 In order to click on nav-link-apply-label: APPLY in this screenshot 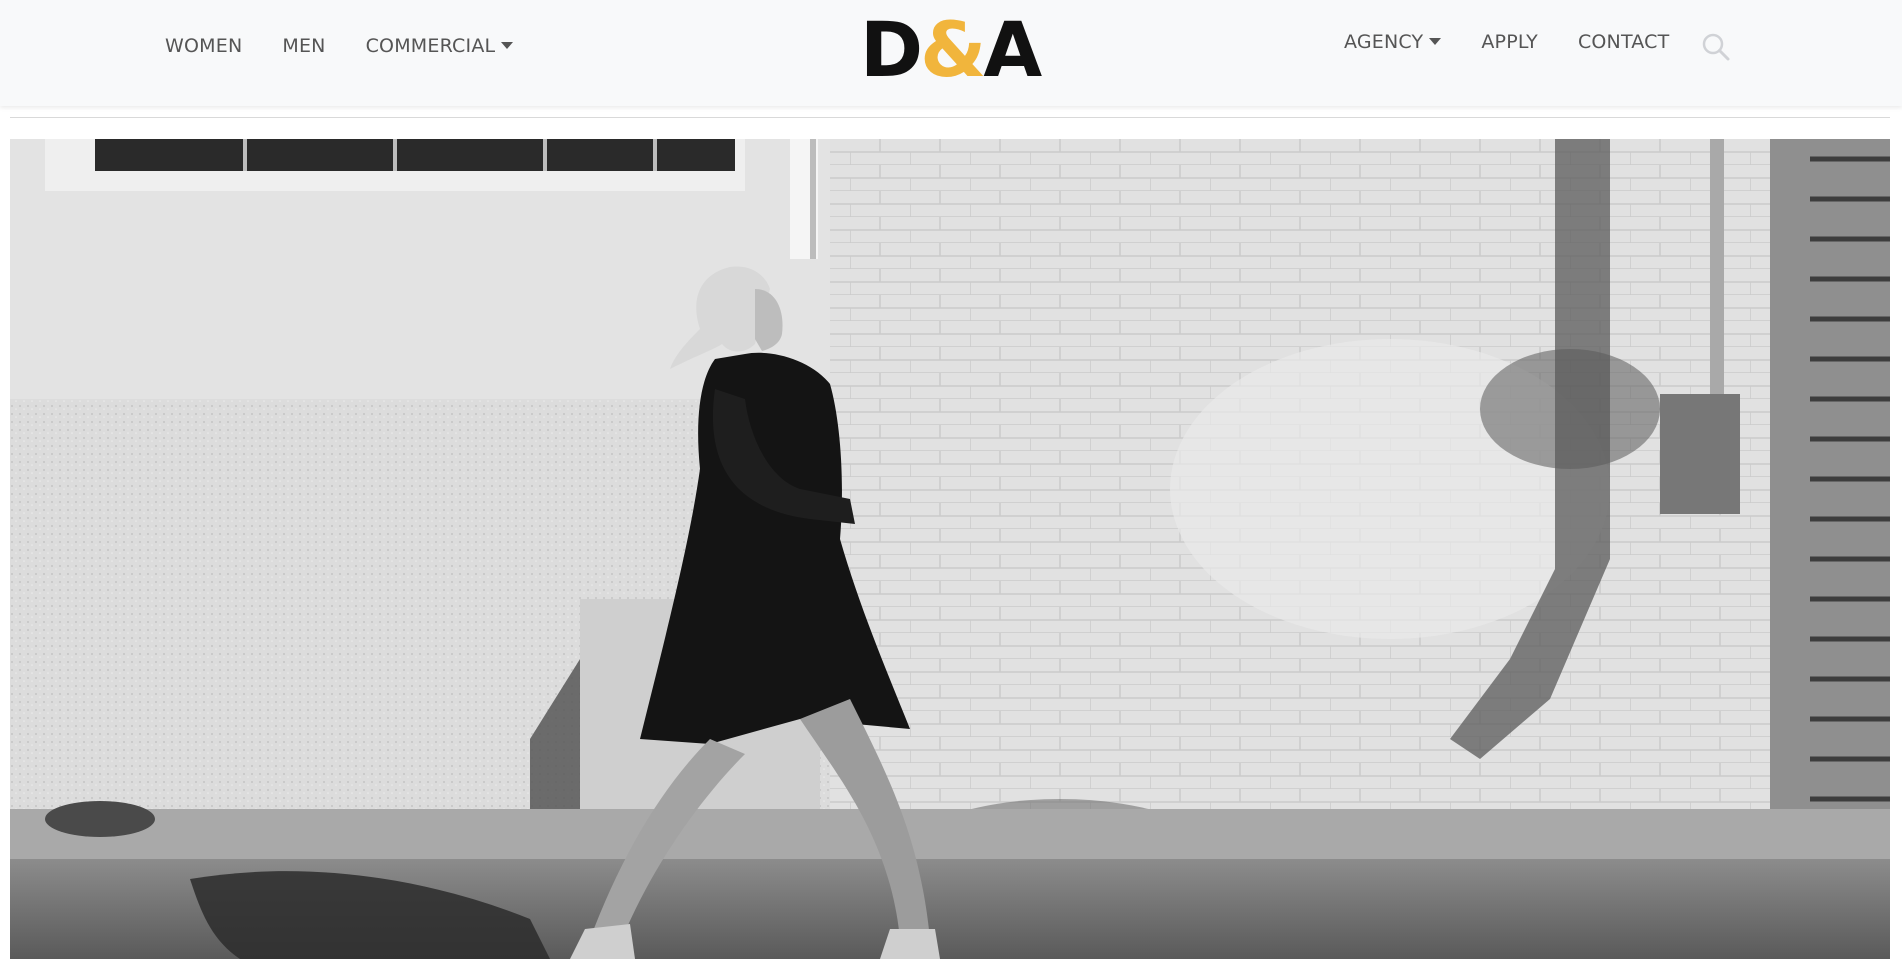, I will do `click(1509, 42)`.